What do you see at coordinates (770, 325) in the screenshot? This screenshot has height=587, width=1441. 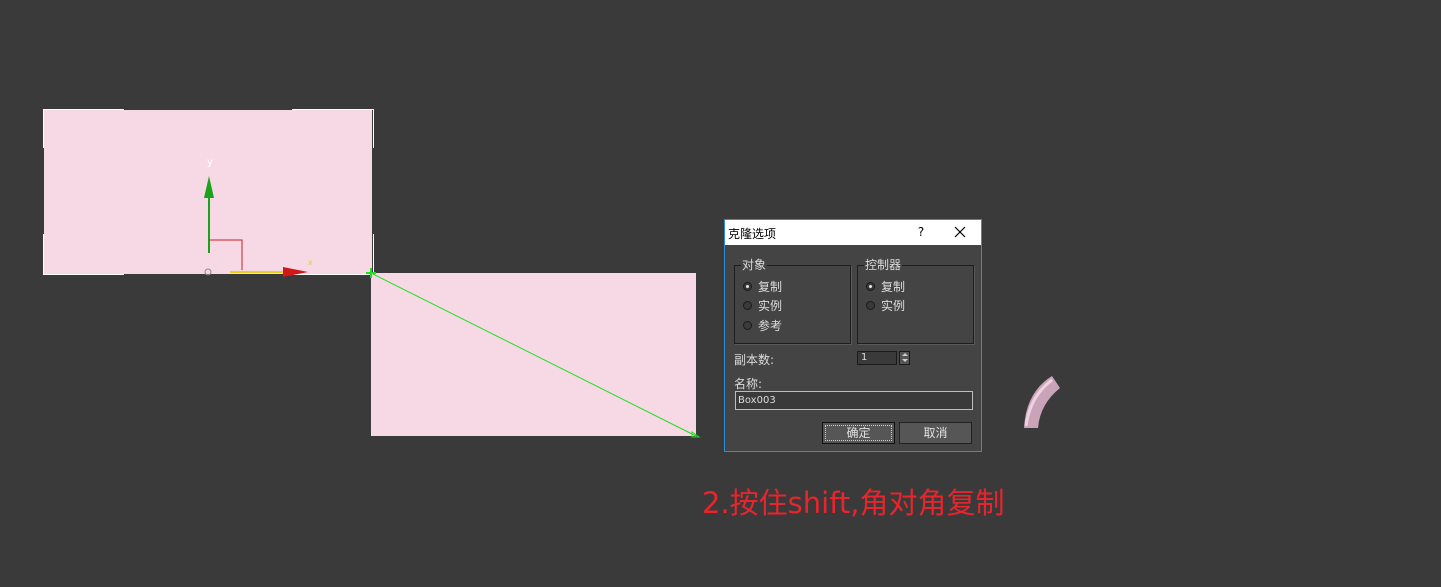 I see `radio-label: 参考` at bounding box center [770, 325].